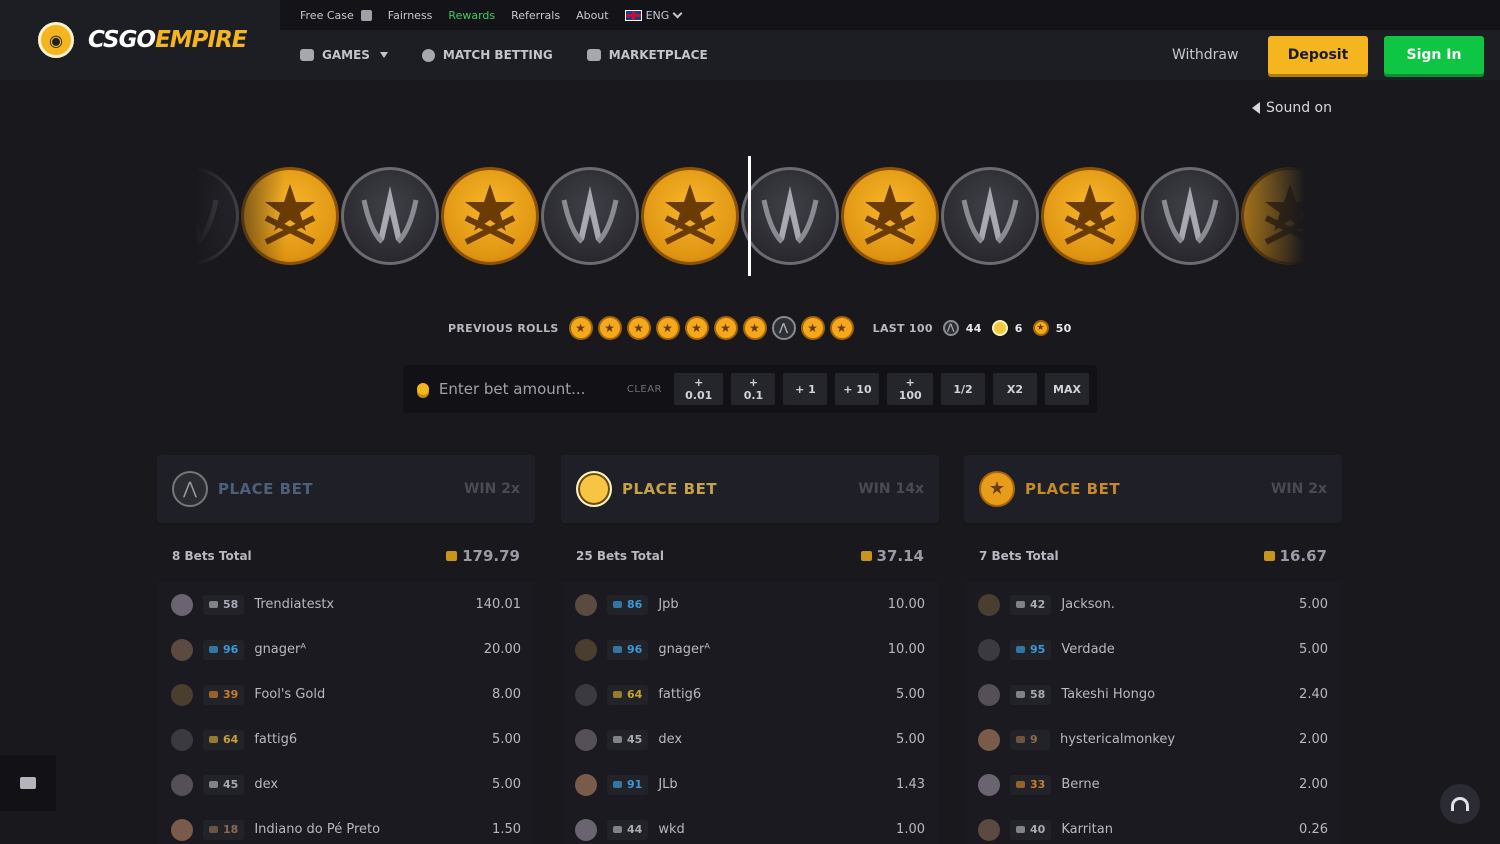 The width and height of the screenshot is (1500, 844). Describe the element at coordinates (753, 389) in the screenshot. I see `quick-bet-button: + 0.1` at that location.